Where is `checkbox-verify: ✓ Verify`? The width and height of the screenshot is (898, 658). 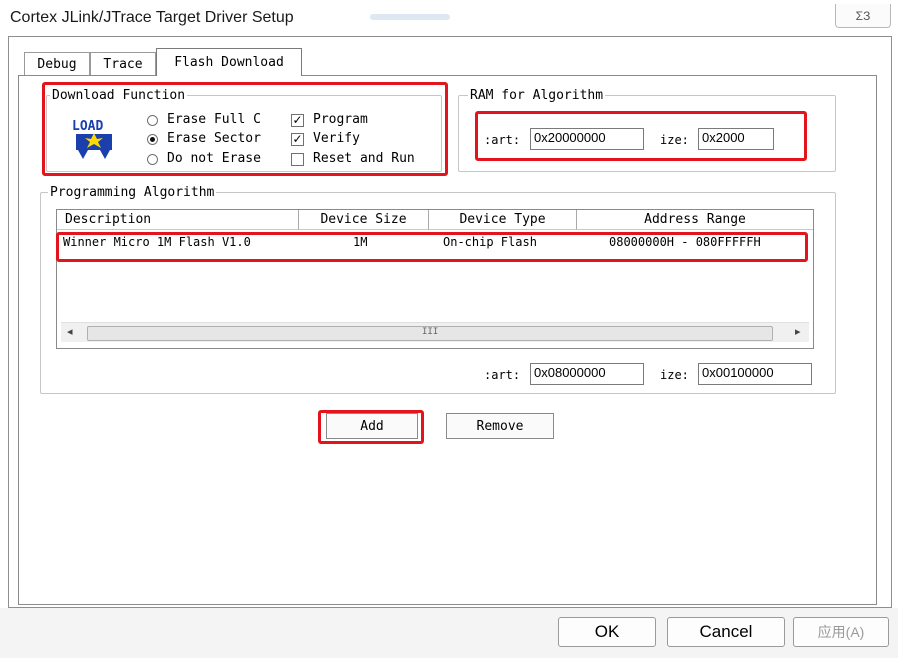
checkbox-verify: ✓ Verify is located at coordinates (363, 140).